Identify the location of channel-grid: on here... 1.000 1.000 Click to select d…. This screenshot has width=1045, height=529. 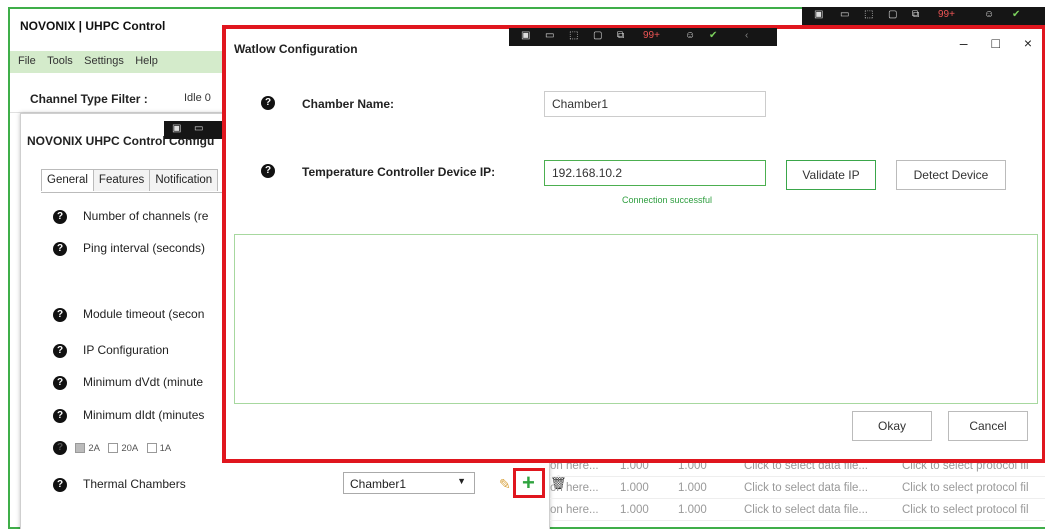
(797, 488).